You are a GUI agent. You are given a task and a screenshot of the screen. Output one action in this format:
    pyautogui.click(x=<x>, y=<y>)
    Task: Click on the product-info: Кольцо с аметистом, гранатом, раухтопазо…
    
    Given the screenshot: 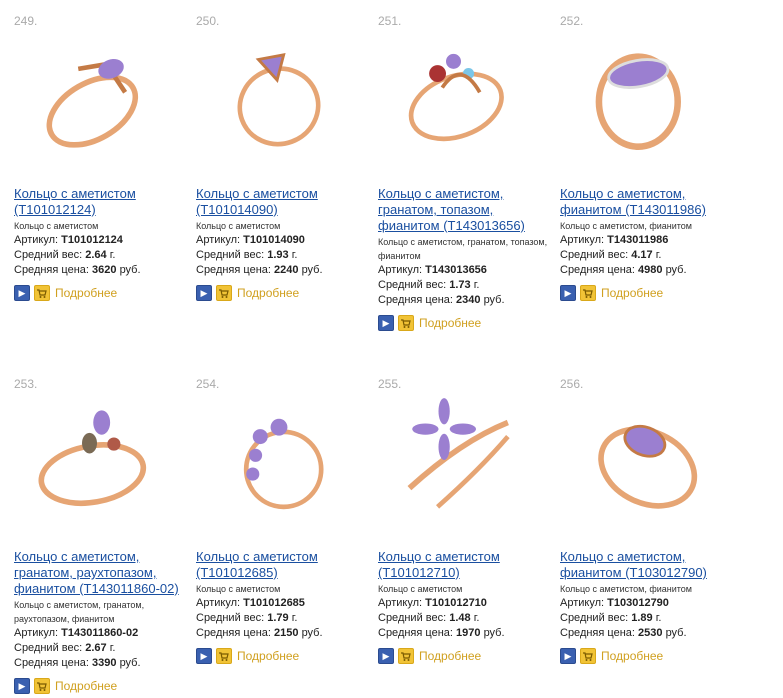 What is the action you would take?
    pyautogui.click(x=100, y=622)
    